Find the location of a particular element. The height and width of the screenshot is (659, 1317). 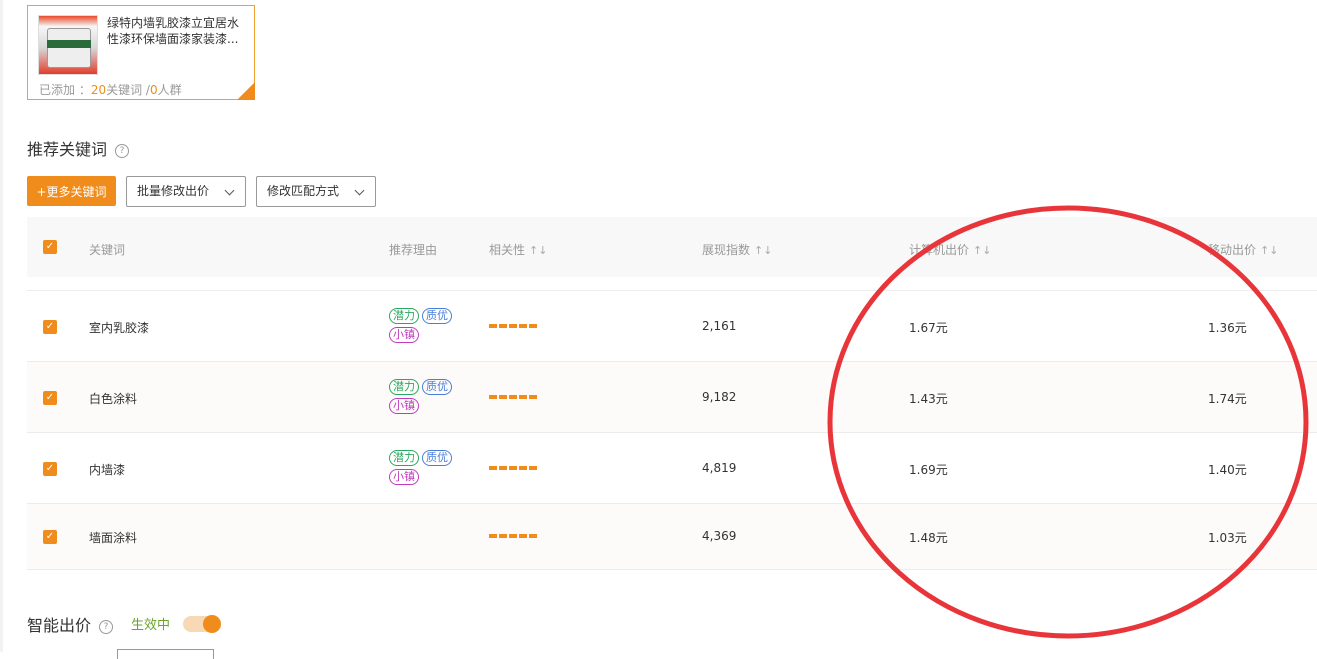

product-thumbnail is located at coordinates (68, 45).